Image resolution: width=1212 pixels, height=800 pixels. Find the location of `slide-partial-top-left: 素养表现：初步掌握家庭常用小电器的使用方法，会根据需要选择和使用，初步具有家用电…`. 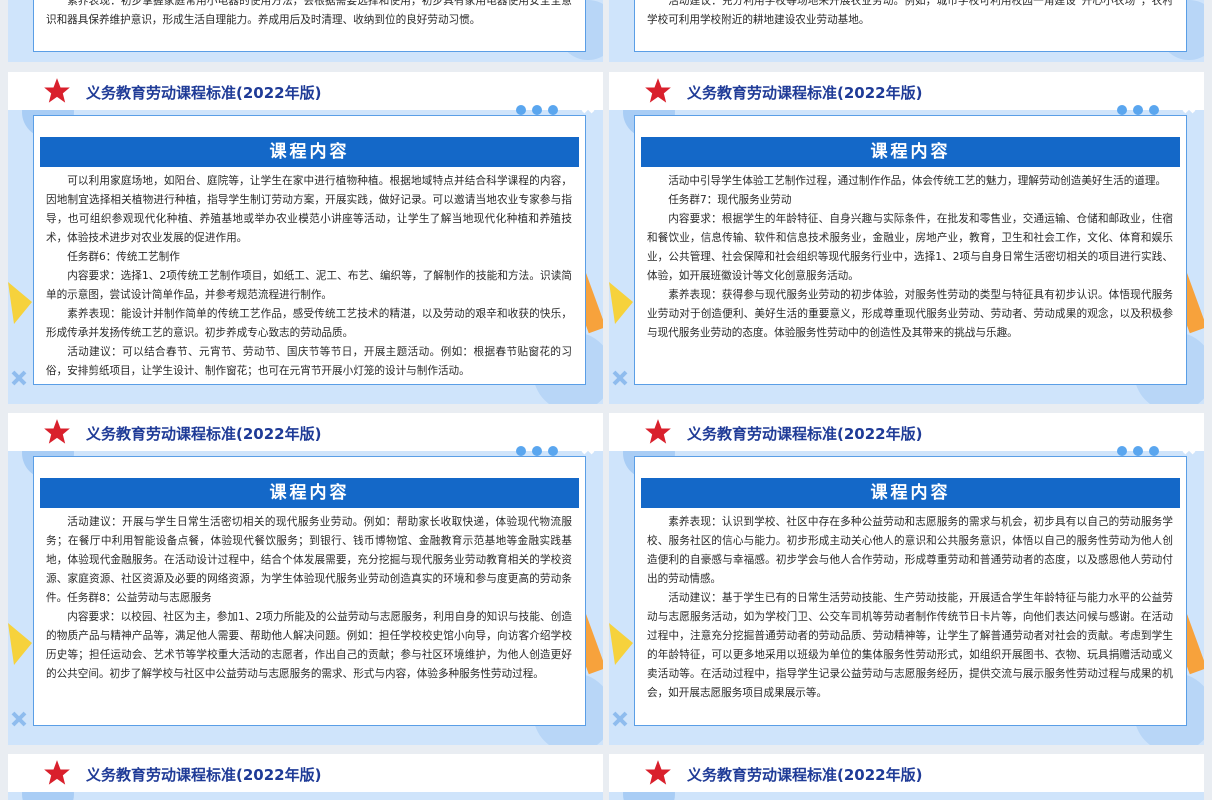

slide-partial-top-left: 素养表现：初步掌握家庭常用小电器的使用方法，会根据需要选择和使用，初步具有家用电… is located at coordinates (305, 31).